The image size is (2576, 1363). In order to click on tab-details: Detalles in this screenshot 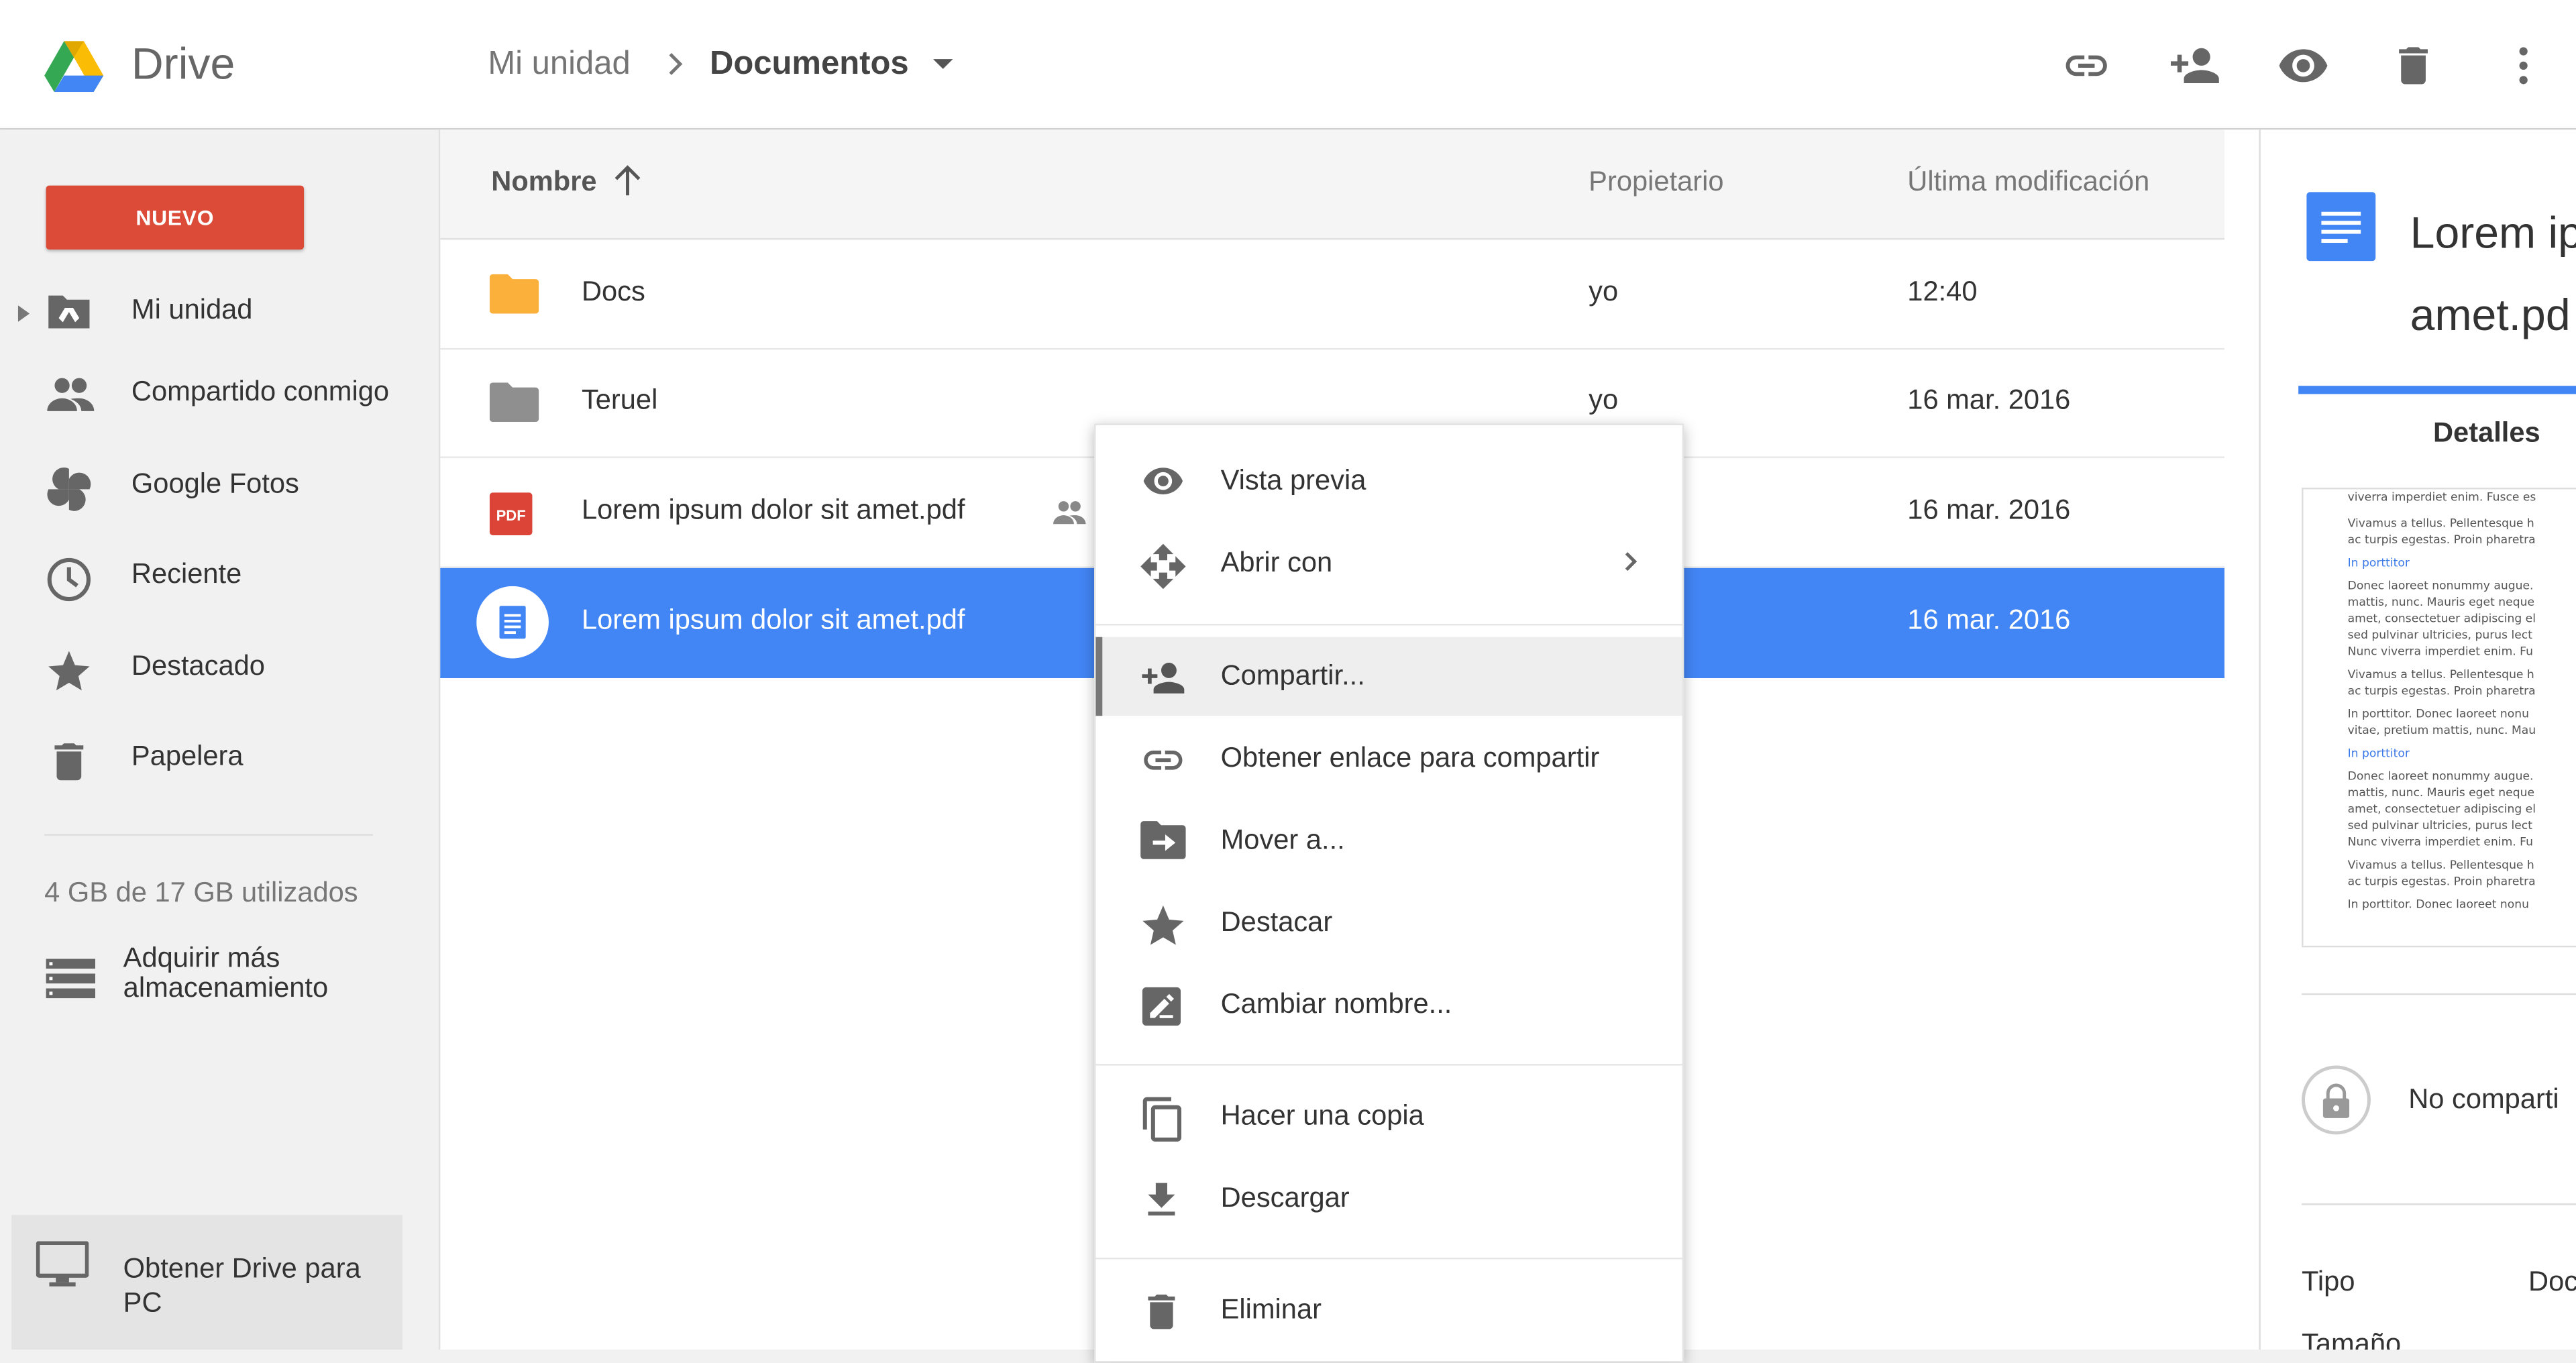, I will do `click(2486, 433)`.